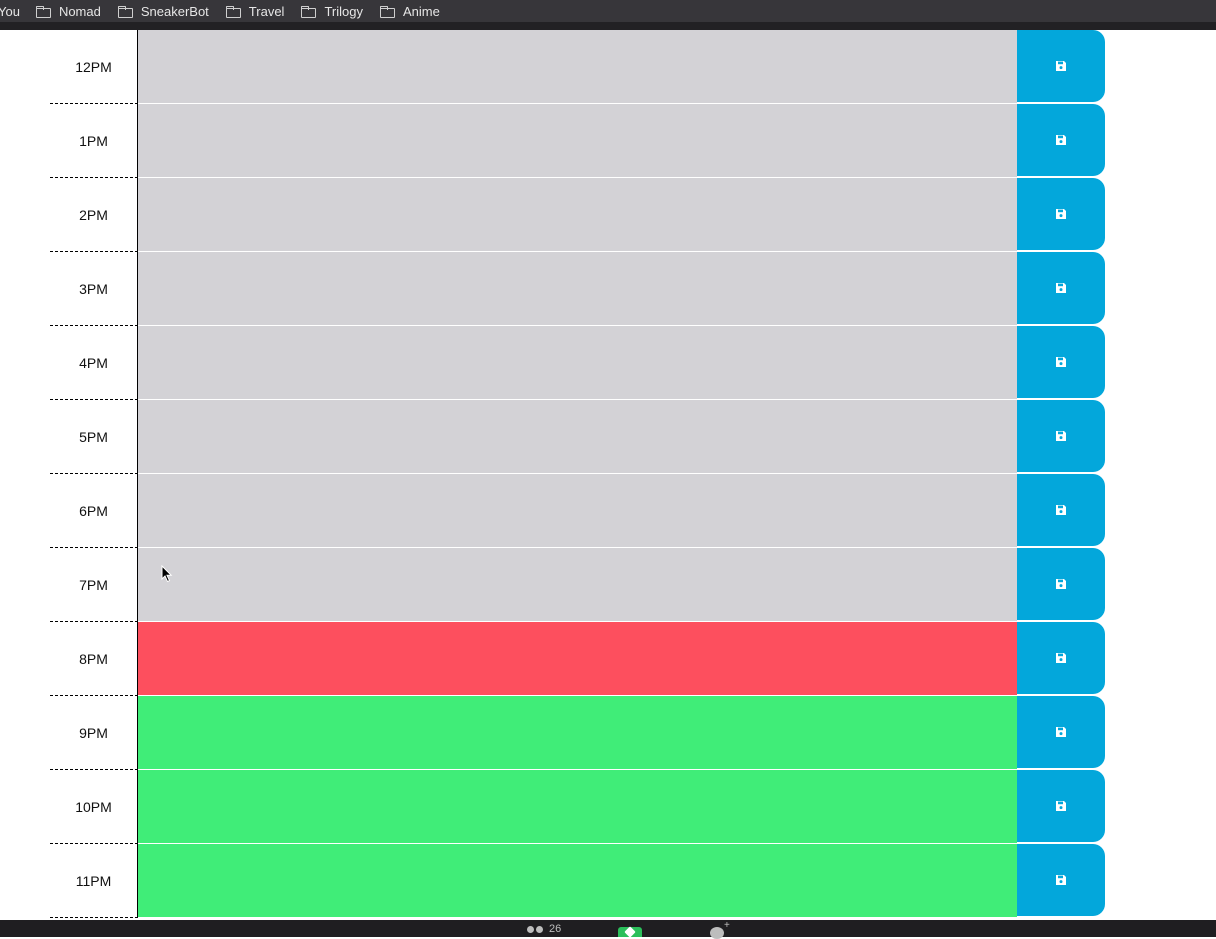 This screenshot has width=1216, height=939. I want to click on hour-label: 1PM, so click(94, 141).